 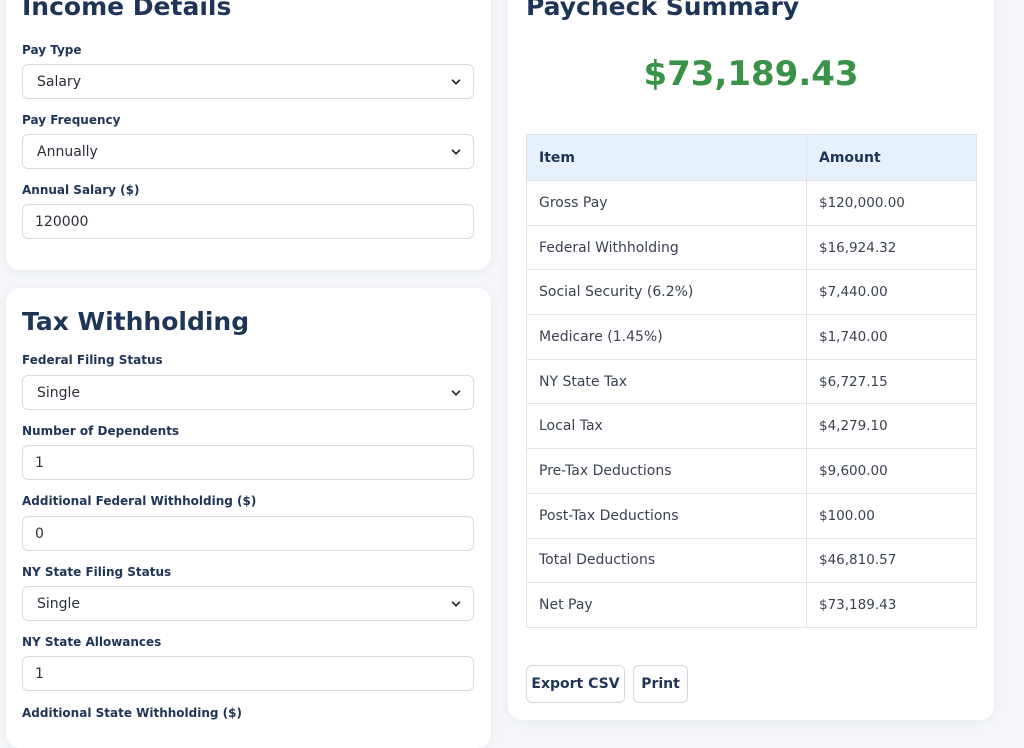 What do you see at coordinates (666, 247) in the screenshot?
I see `row-item: Federal Withholding` at bounding box center [666, 247].